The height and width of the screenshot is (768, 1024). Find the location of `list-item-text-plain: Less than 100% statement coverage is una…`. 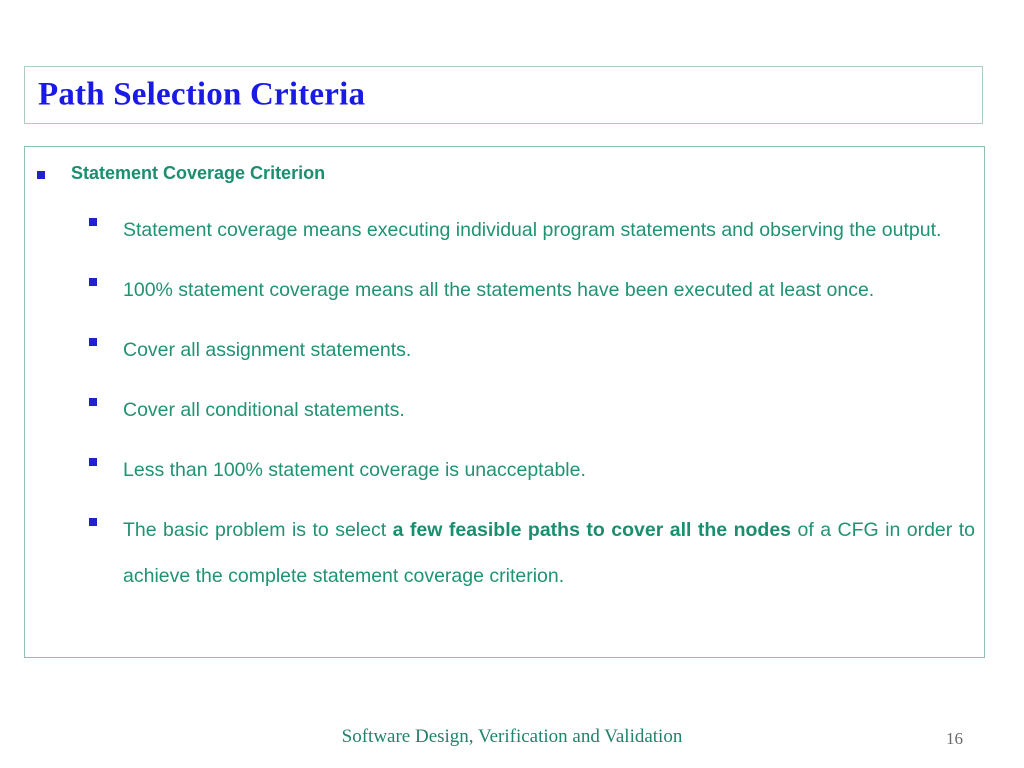

list-item-text-plain: Less than 100% statement coverage is una… is located at coordinates (354, 470).